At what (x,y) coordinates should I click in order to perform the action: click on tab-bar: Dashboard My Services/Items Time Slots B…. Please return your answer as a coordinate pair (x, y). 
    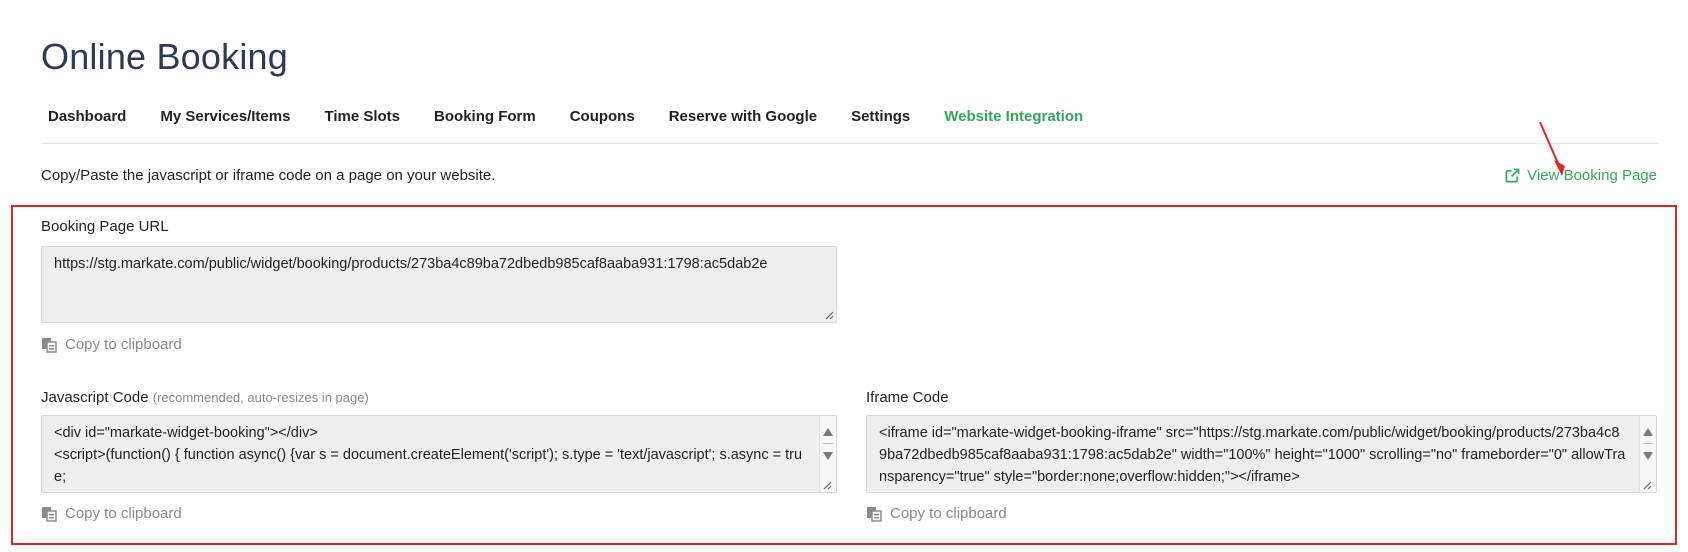
    Looking at the image, I should click on (849, 124).